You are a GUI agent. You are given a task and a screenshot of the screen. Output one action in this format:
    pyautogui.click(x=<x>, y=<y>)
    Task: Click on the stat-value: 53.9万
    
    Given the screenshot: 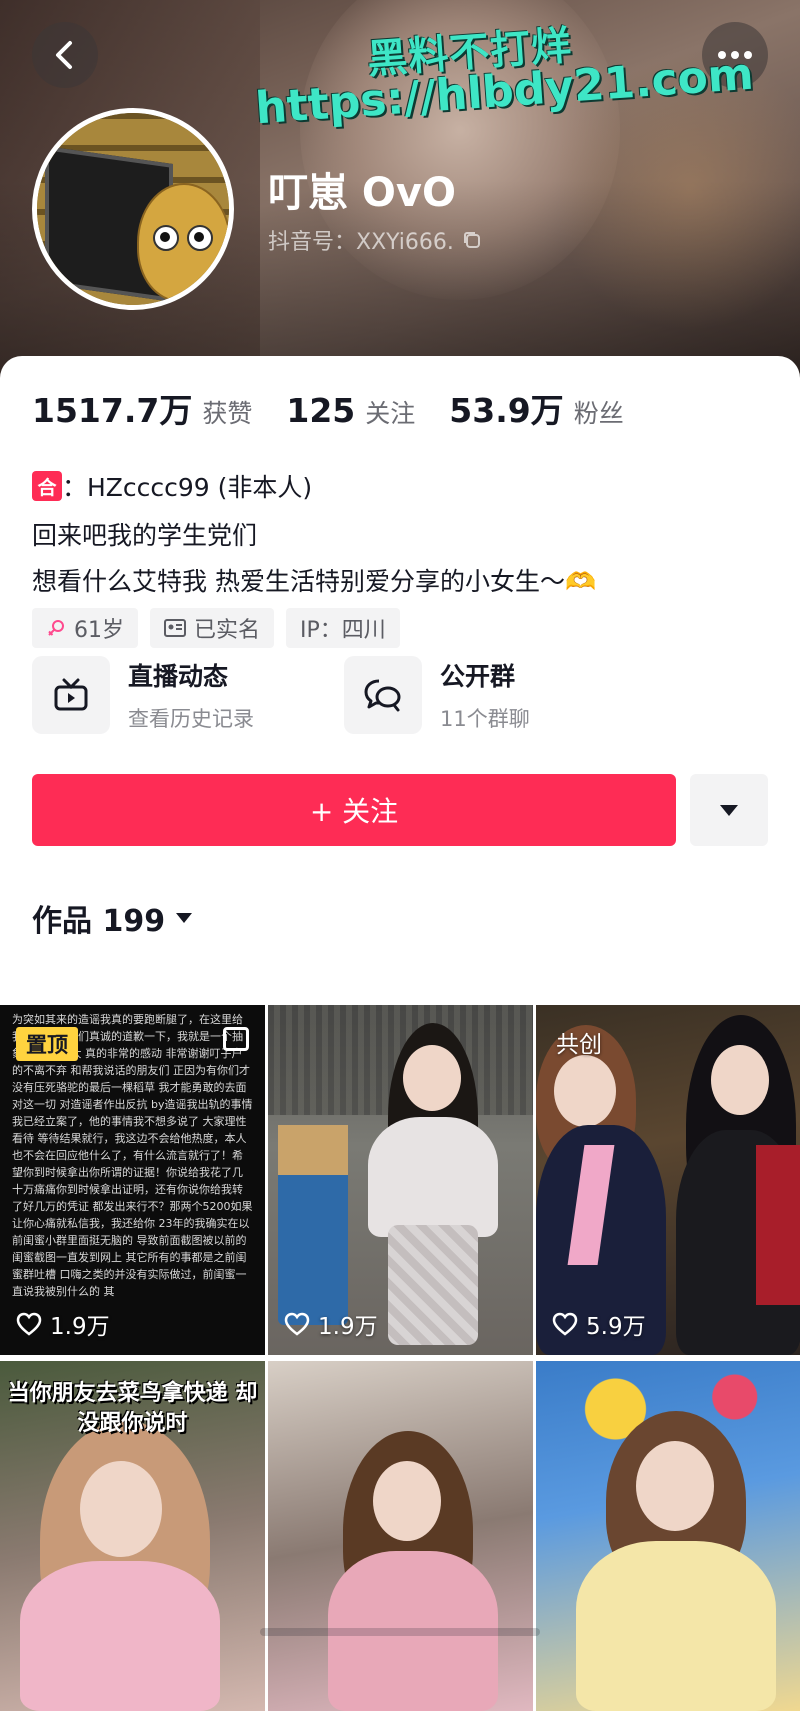 What is the action you would take?
    pyautogui.click(x=506, y=410)
    